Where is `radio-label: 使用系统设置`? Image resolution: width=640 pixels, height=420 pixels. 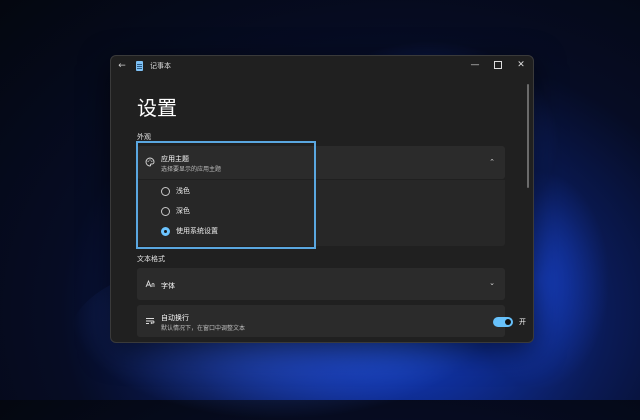 radio-label: 使用系统设置 is located at coordinates (197, 231).